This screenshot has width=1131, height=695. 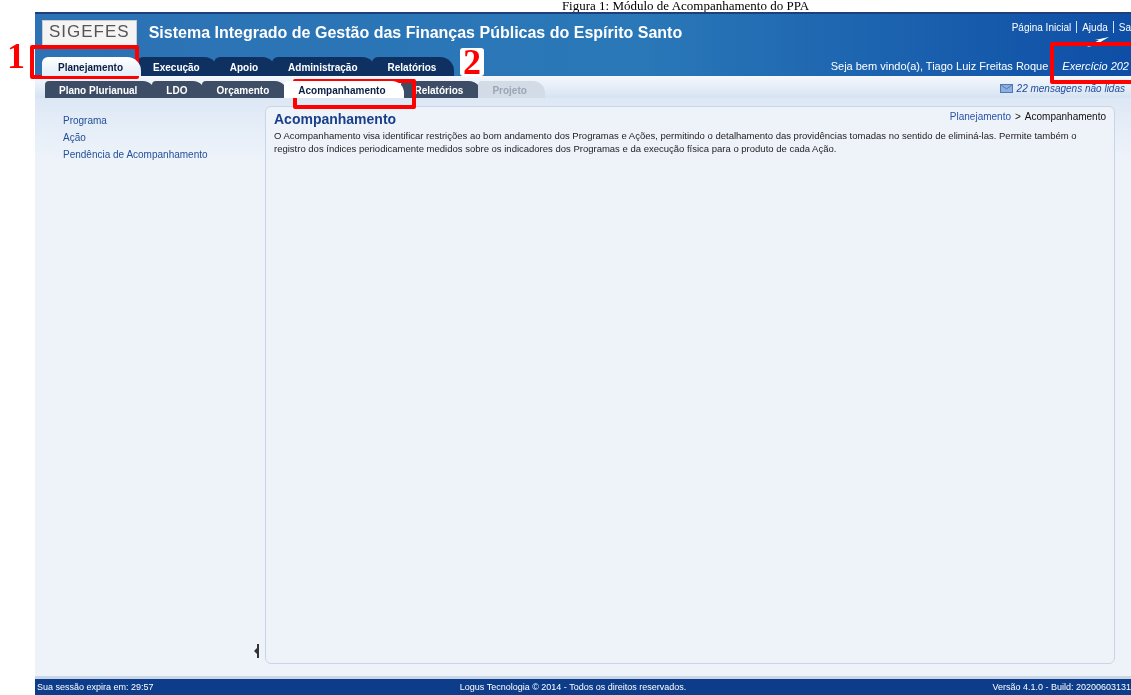 What do you see at coordinates (89, 33) in the screenshot?
I see `logo: SIGEFES` at bounding box center [89, 33].